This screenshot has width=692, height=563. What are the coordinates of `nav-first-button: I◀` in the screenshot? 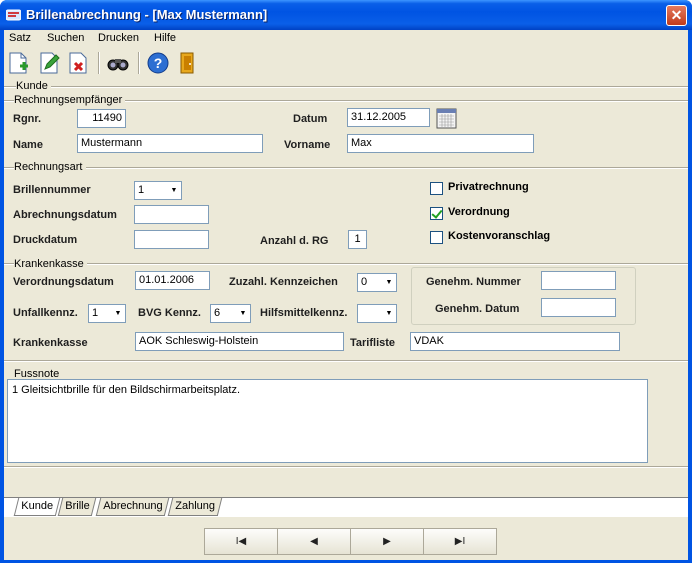 It's located at (241, 541).